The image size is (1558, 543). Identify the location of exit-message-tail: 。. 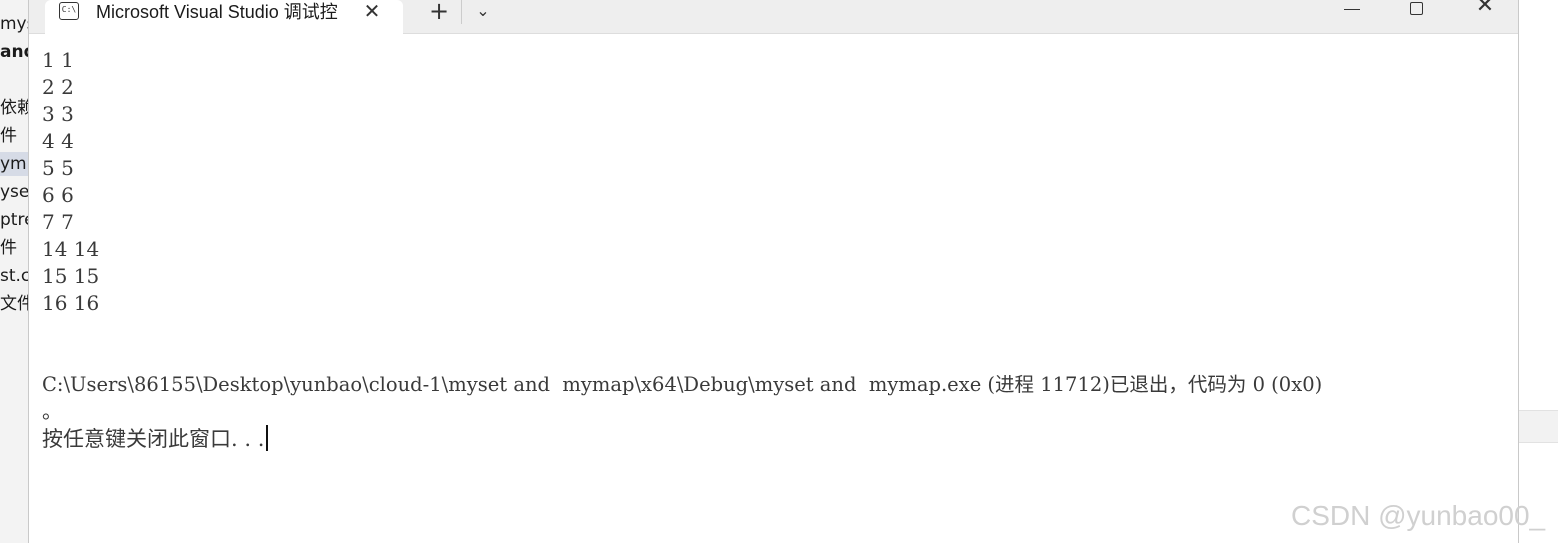
(52, 411).